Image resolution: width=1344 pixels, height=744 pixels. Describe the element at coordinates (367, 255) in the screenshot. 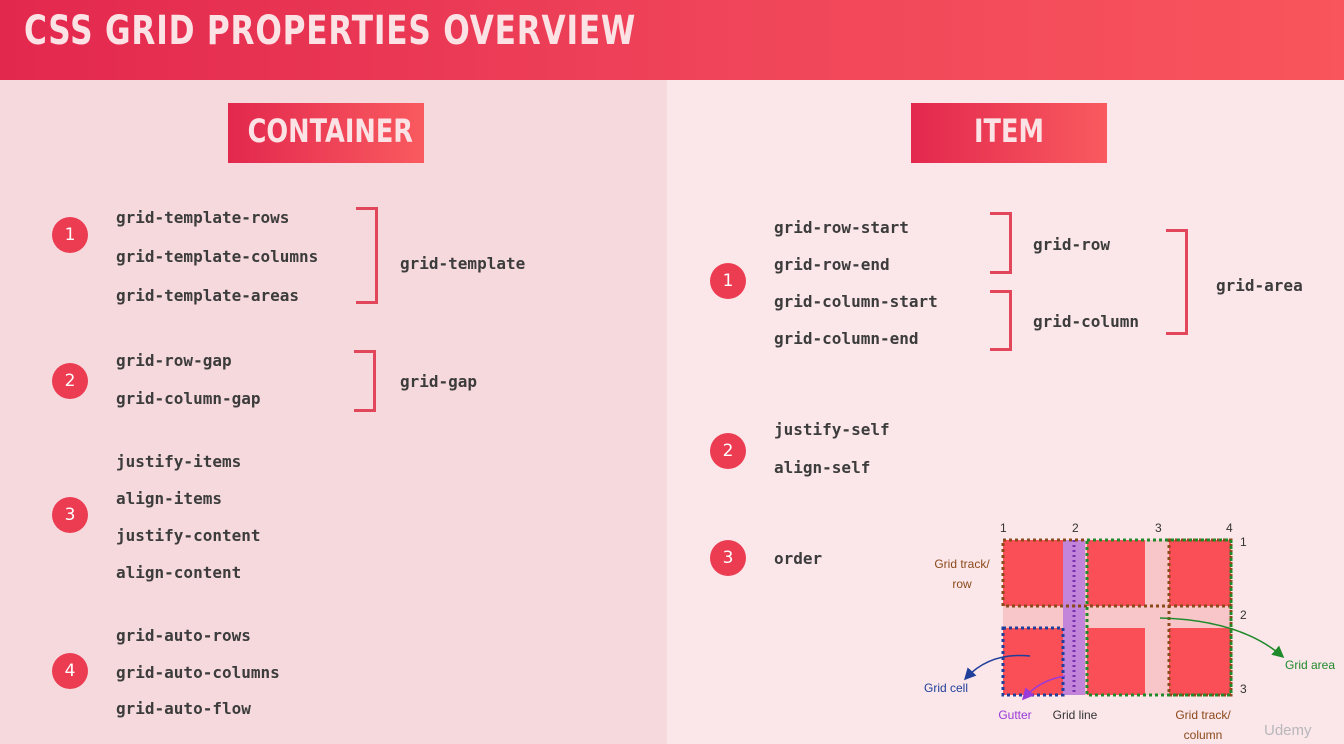

I see `brace-grid-template` at that location.